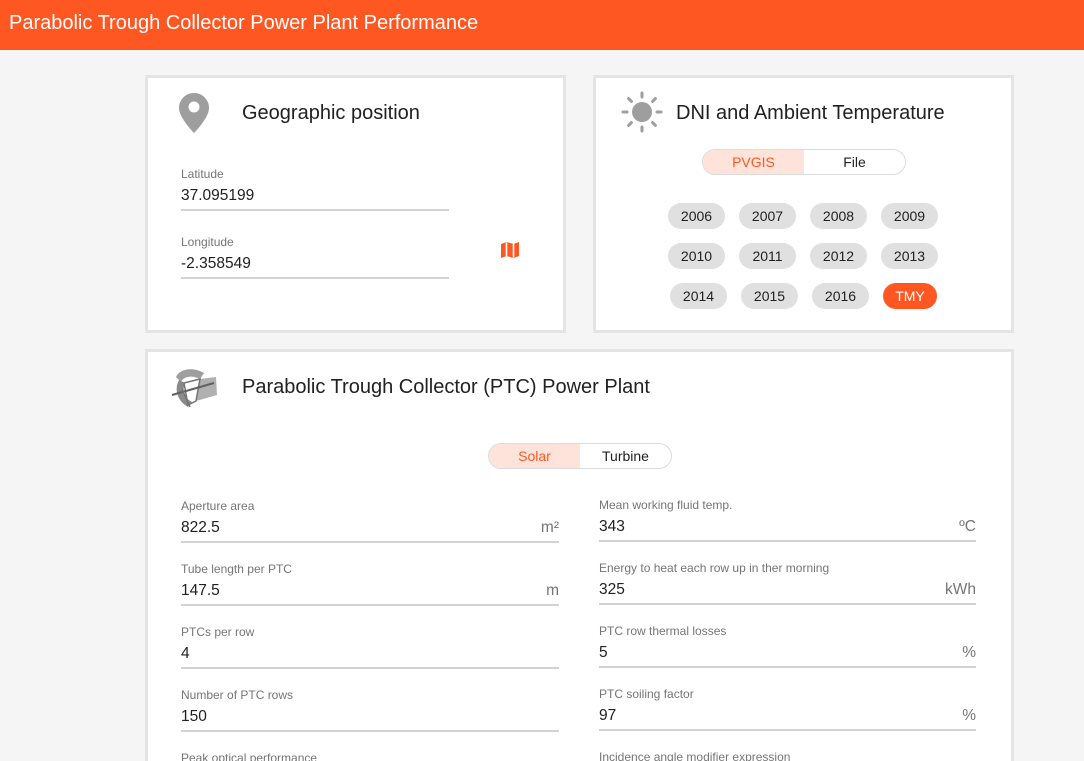 The image size is (1084, 761). What do you see at coordinates (787, 710) in the screenshot?
I see `soiling-factor-field: PTC soiling factor 97 %` at bounding box center [787, 710].